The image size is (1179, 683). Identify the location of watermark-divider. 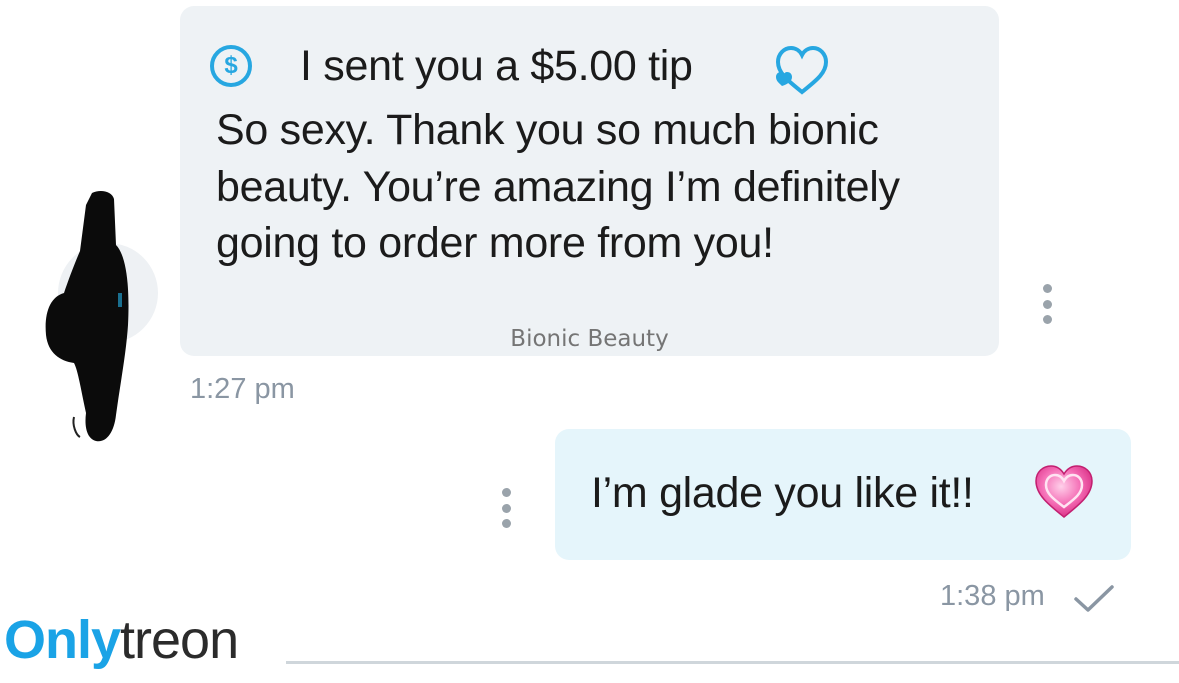
(732, 662).